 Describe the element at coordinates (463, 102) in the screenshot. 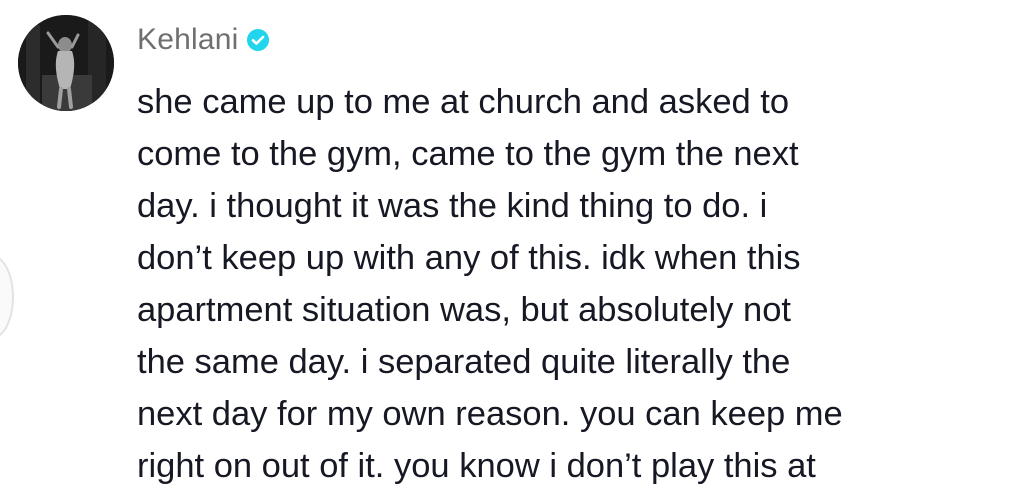

I see `comment-text-line: she came up to me at church and asked to` at that location.